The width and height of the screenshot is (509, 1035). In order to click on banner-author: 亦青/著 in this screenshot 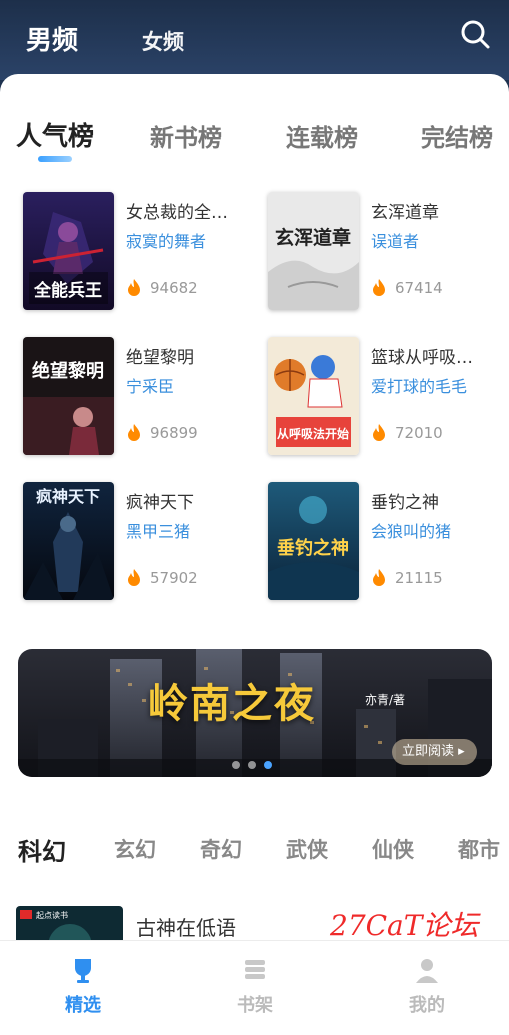, I will do `click(385, 700)`.